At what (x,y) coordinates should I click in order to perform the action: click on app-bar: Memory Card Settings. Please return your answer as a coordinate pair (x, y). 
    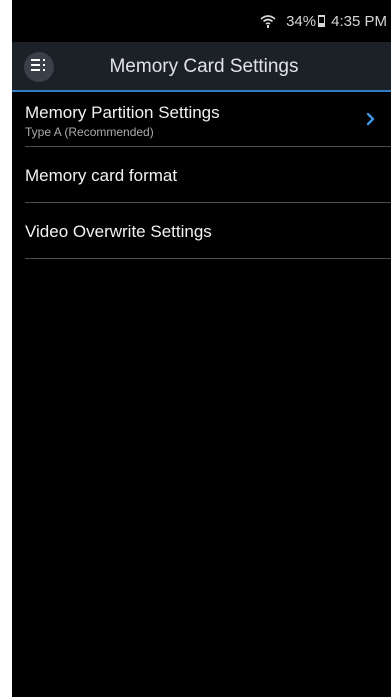
    Looking at the image, I should click on (201, 66).